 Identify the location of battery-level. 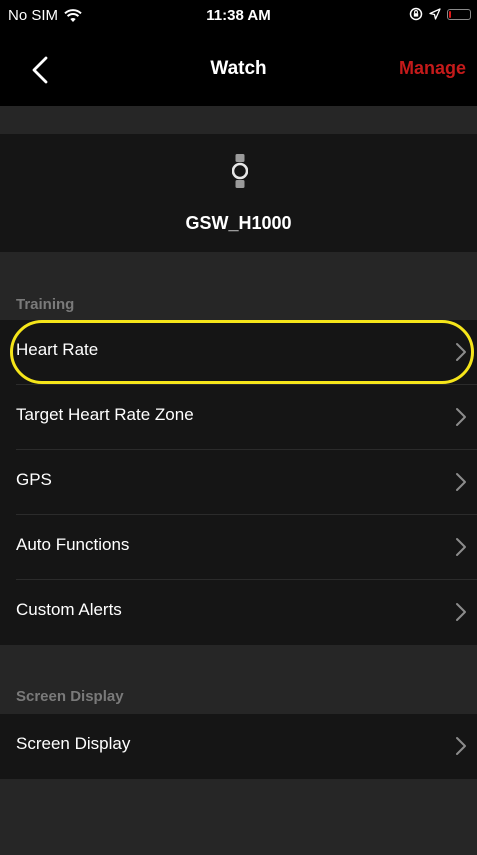
(450, 14).